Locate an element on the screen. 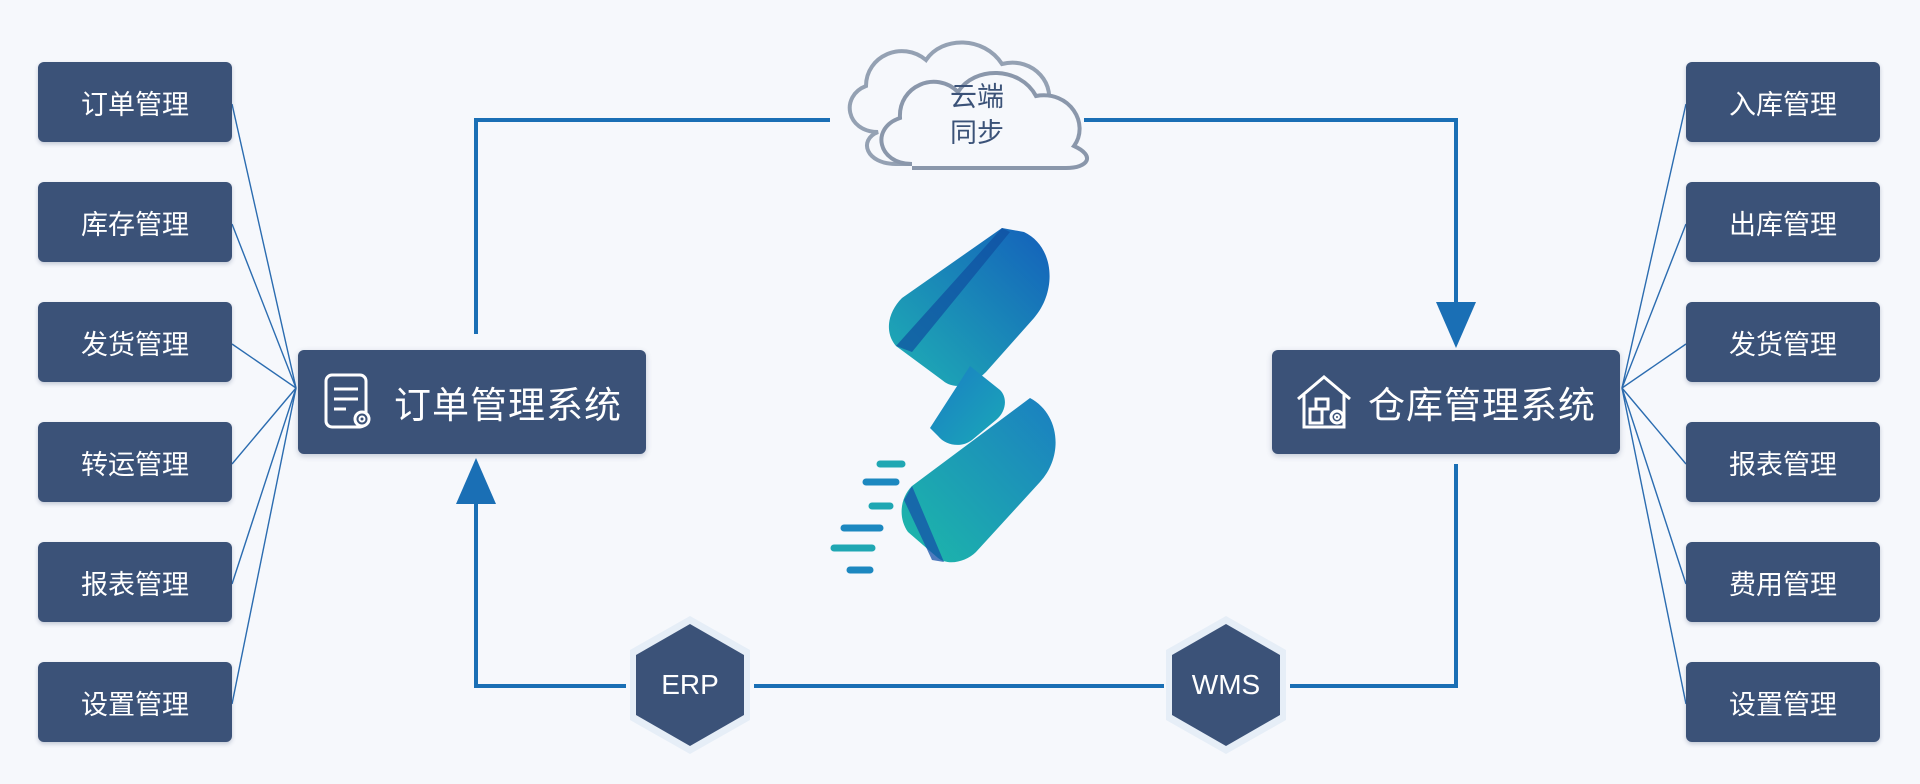 This screenshot has width=1920, height=784. order-module-2: 库存管理 is located at coordinates (135, 222).